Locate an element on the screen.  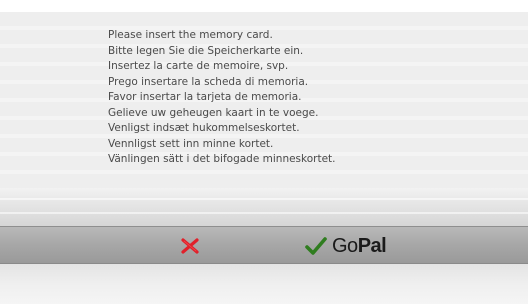
red-x-icon is located at coordinates (190, 246).